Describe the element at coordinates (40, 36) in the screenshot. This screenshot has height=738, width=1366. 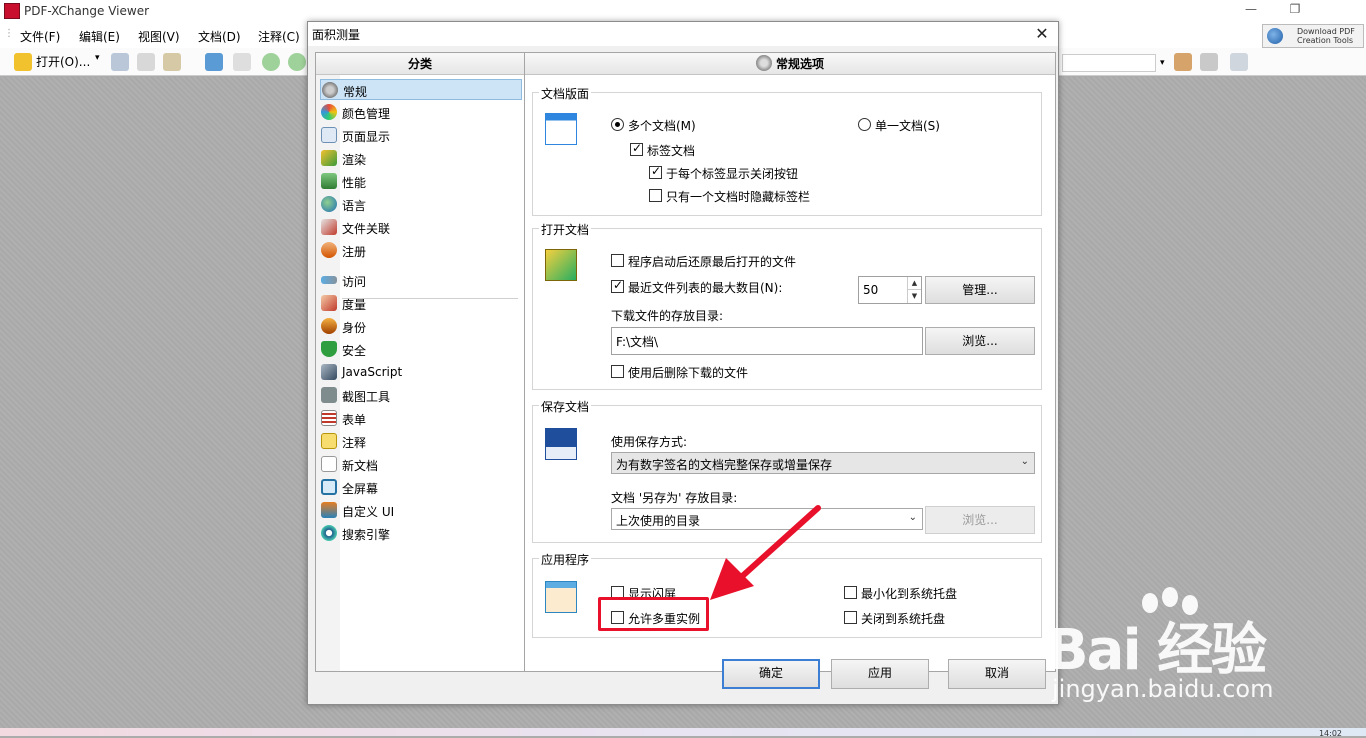
I see `menu-file: 文件(F)` at that location.